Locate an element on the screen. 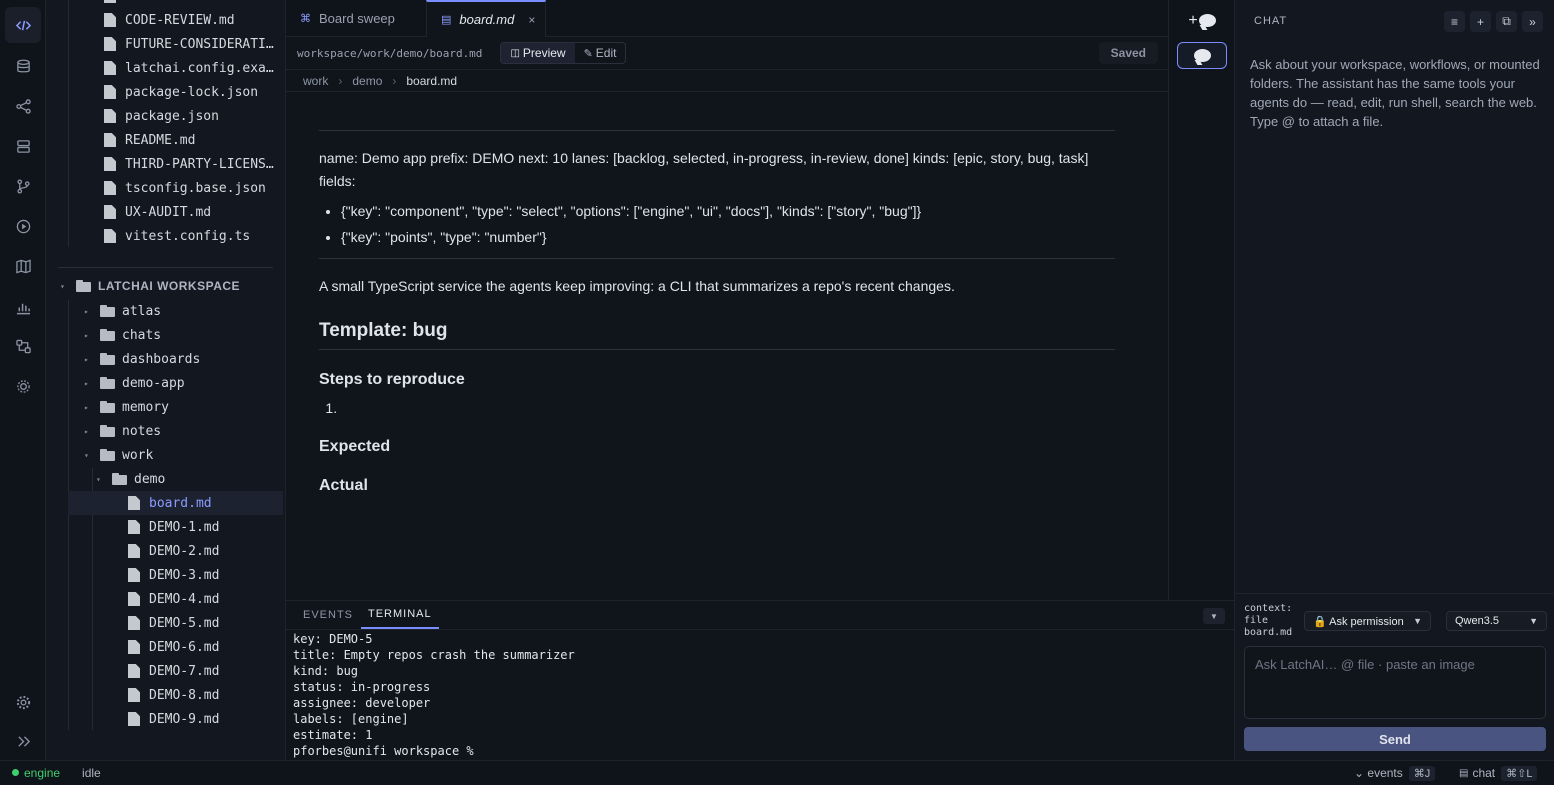  model-select: Qwen3.5 ▼ is located at coordinates (1496, 621).